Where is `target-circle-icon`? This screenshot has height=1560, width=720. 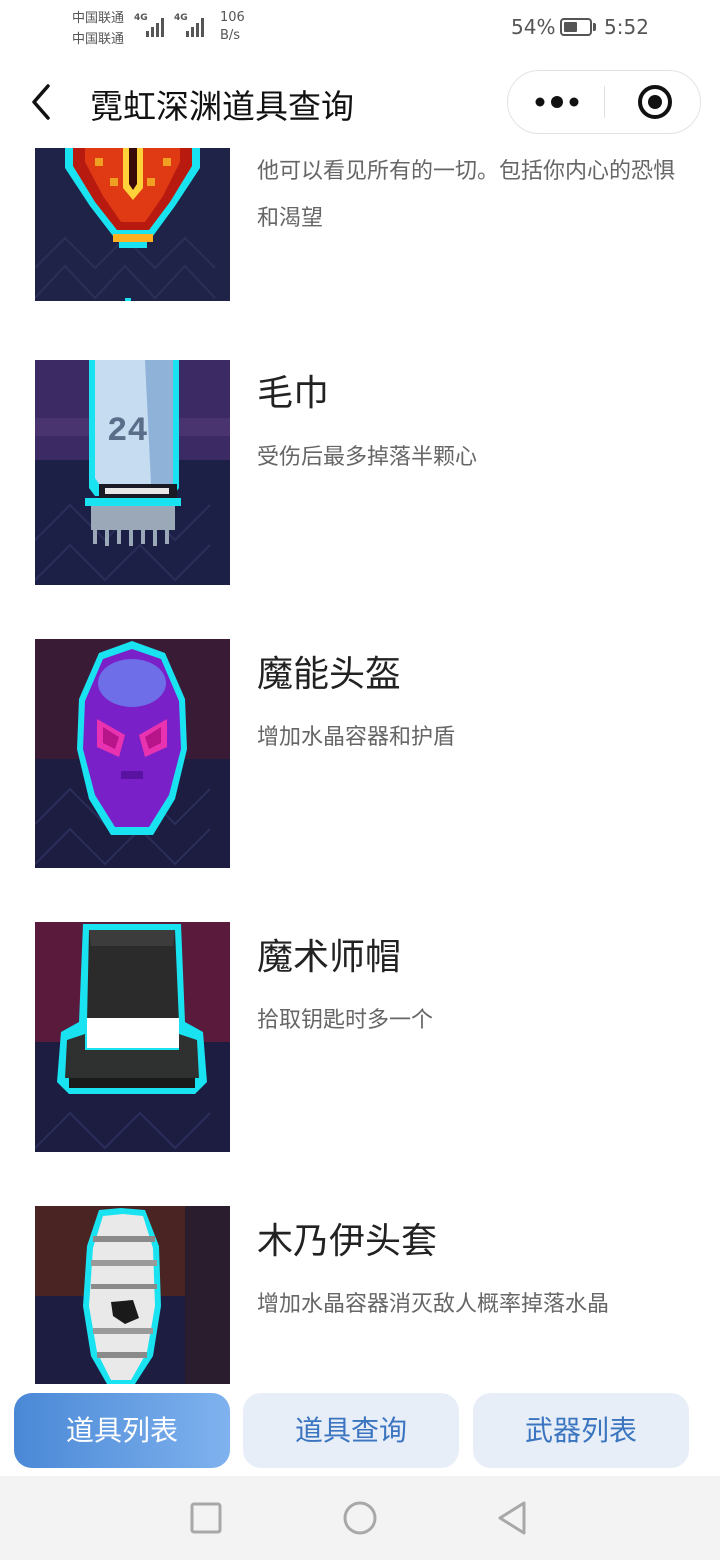
target-circle-icon is located at coordinates (655, 102).